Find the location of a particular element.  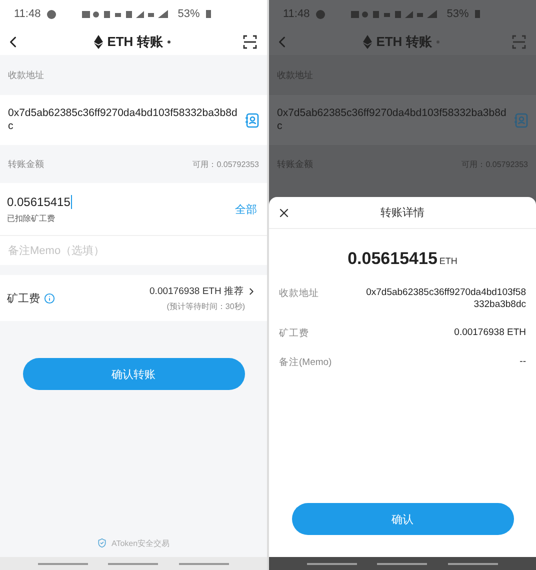

detail-label: 备注(Memo) is located at coordinates (305, 362).